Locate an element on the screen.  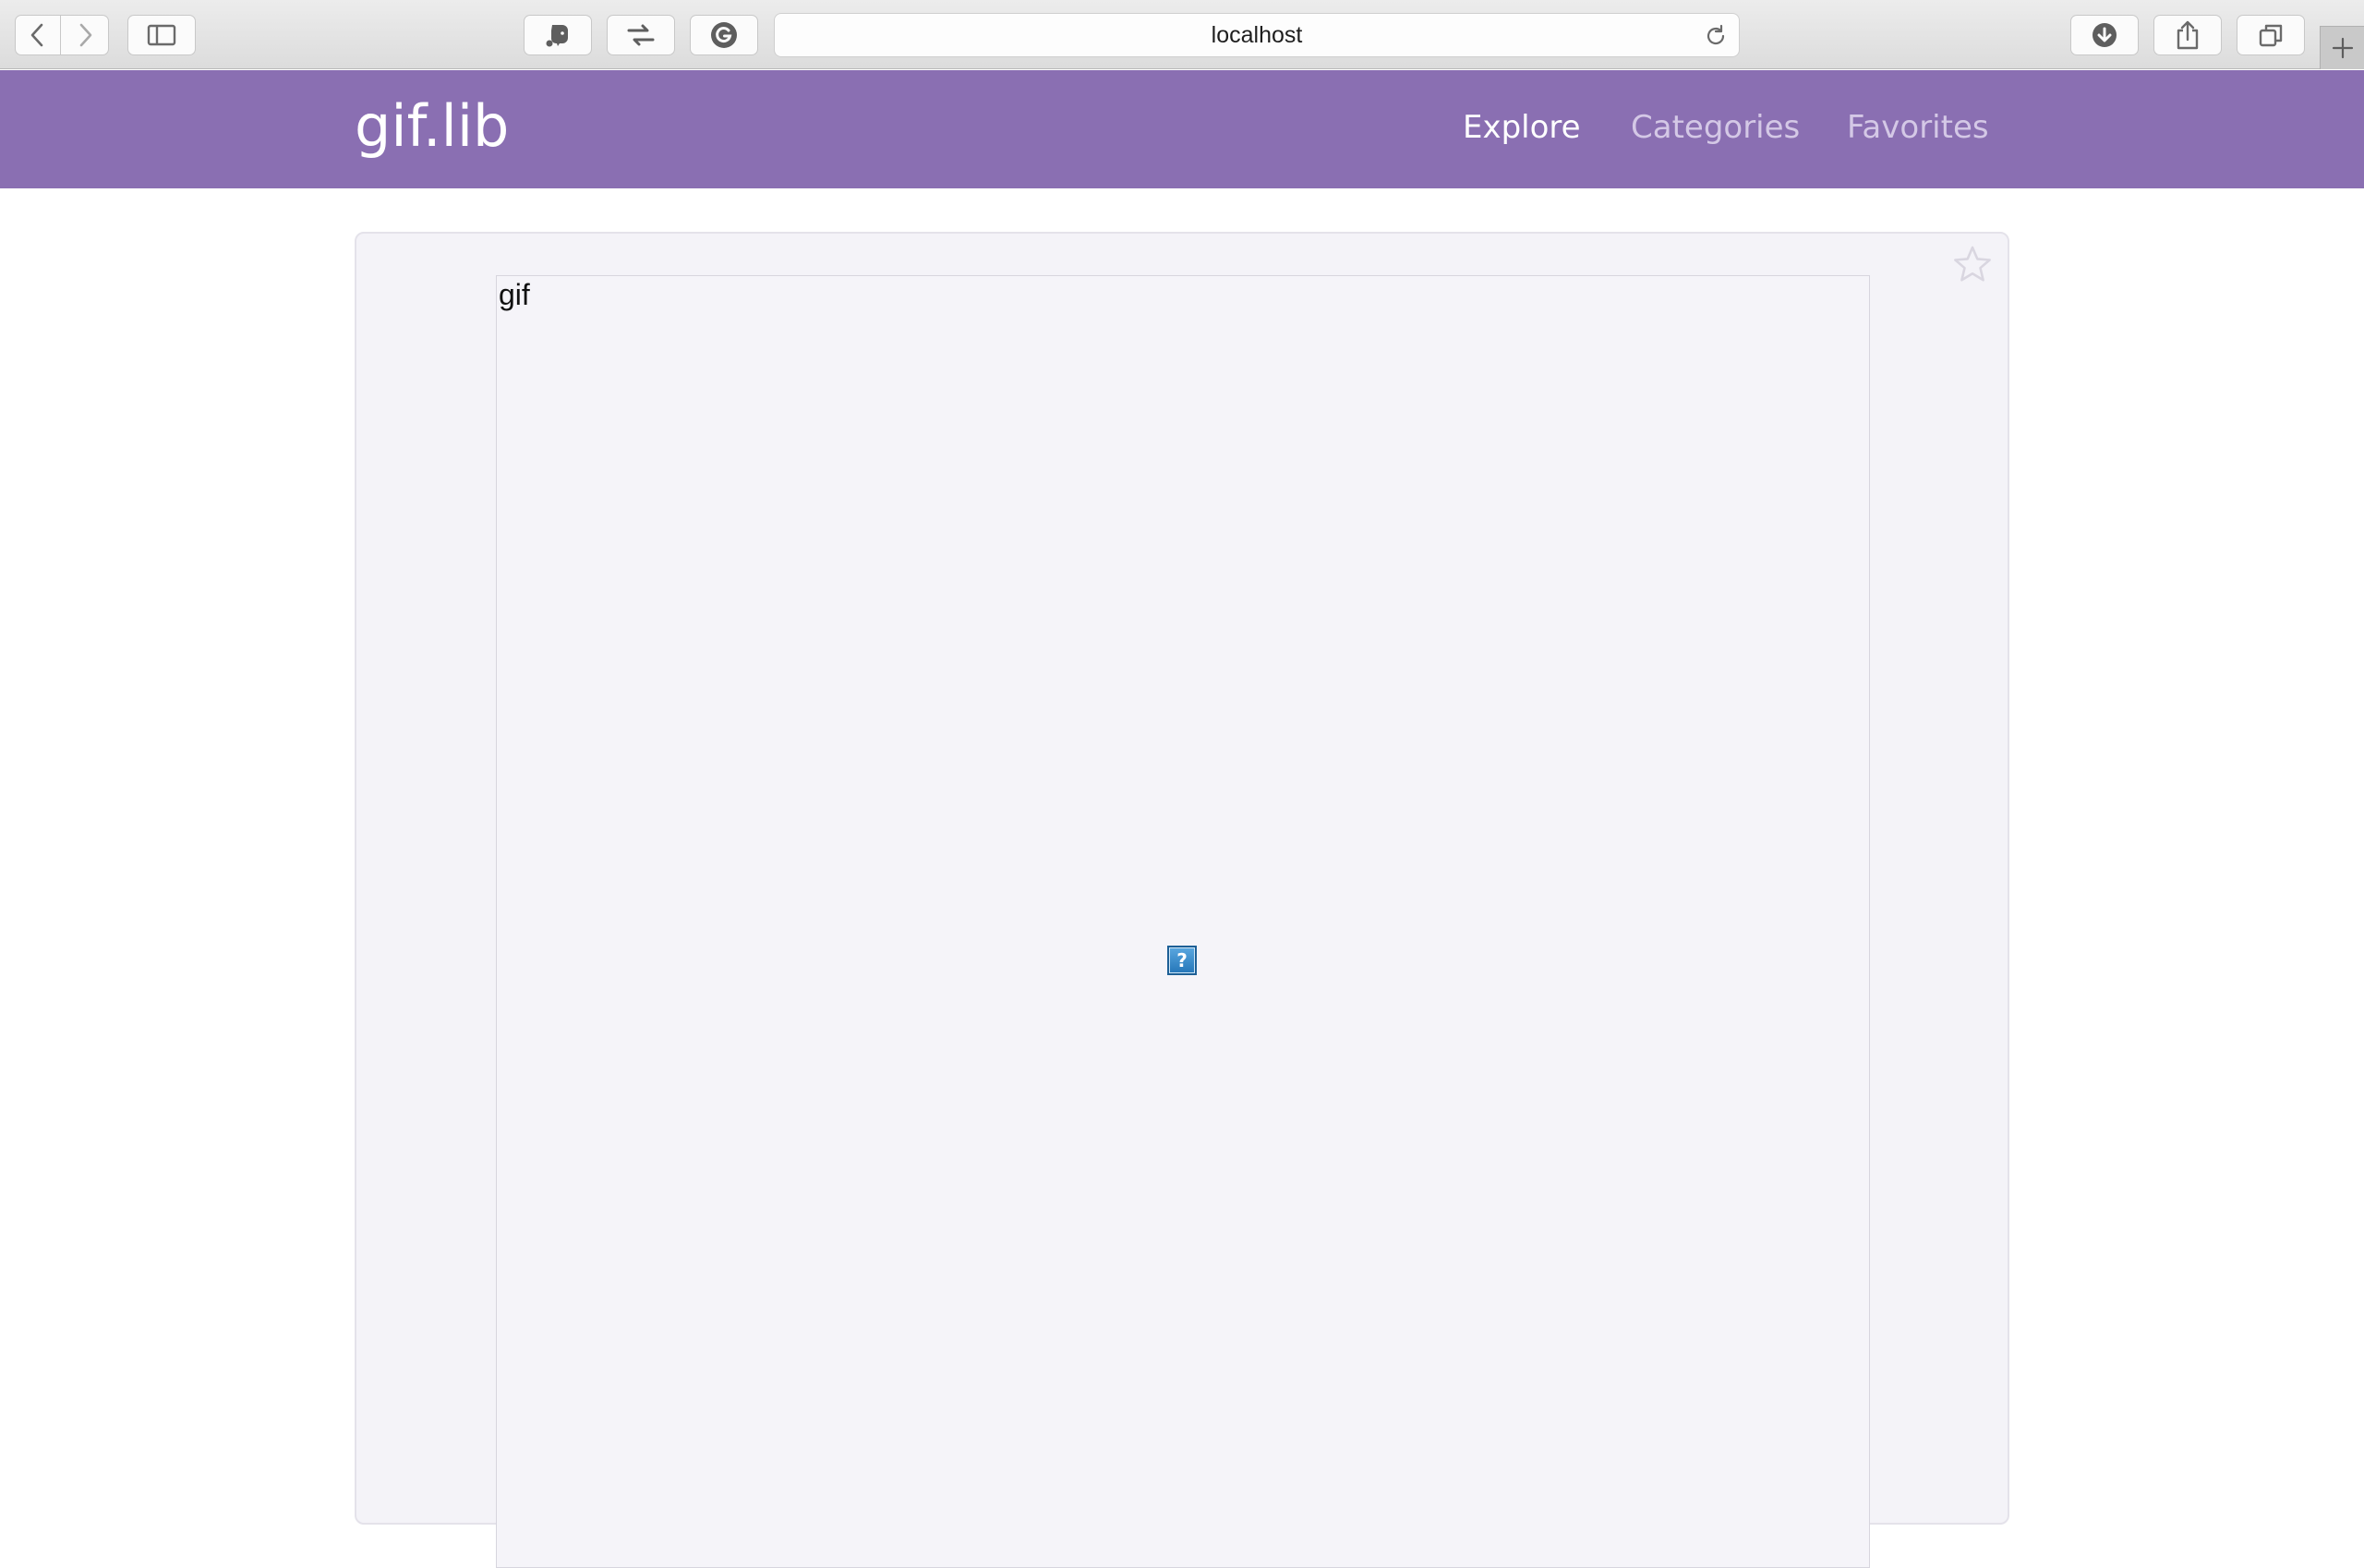
tabs-icon is located at coordinates (2271, 35).